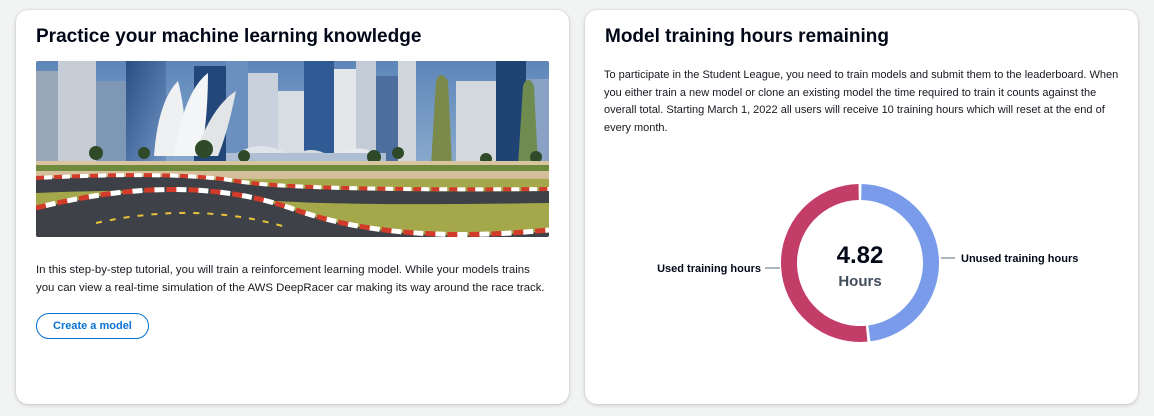 The width and height of the screenshot is (1154, 416). I want to click on create-model-button: Create a model, so click(92, 326).